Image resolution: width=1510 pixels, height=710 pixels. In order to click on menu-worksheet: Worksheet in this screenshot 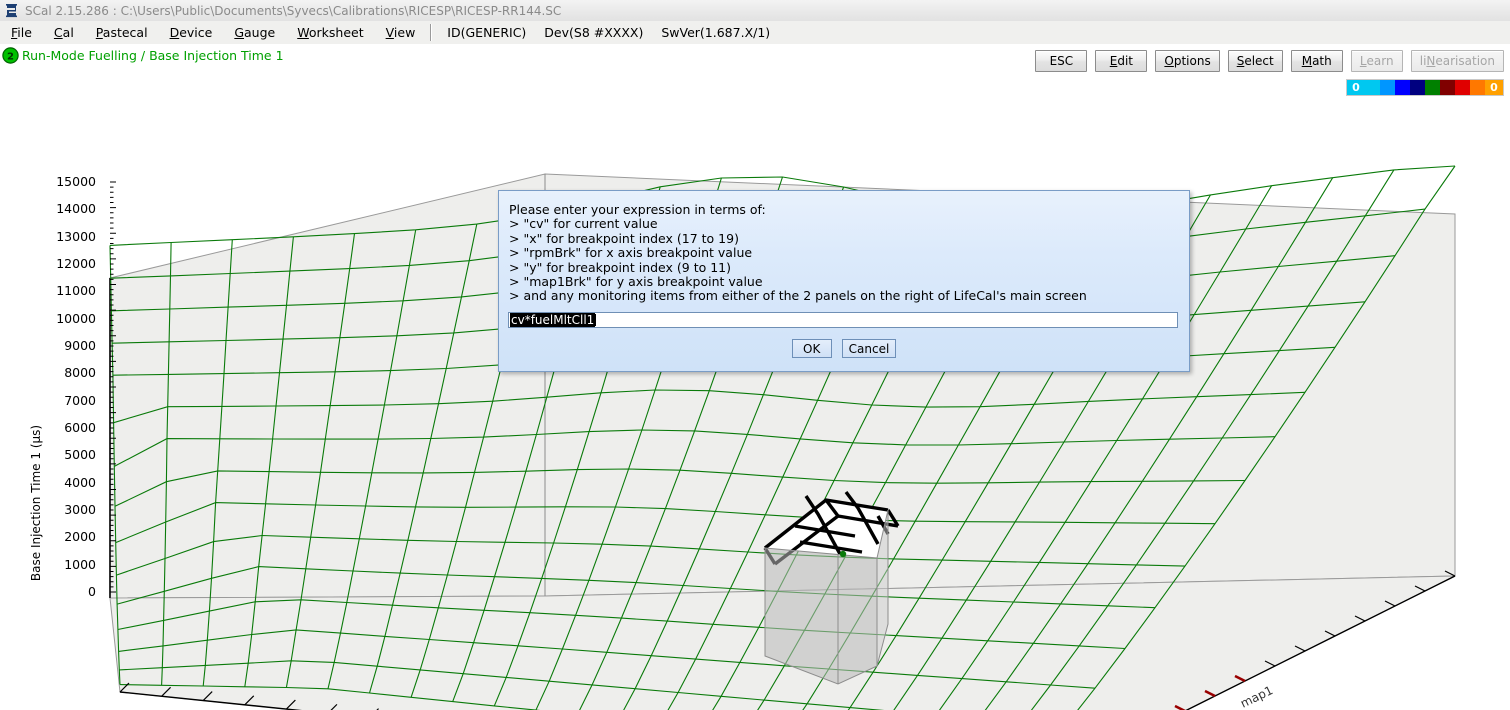, I will do `click(330, 32)`.